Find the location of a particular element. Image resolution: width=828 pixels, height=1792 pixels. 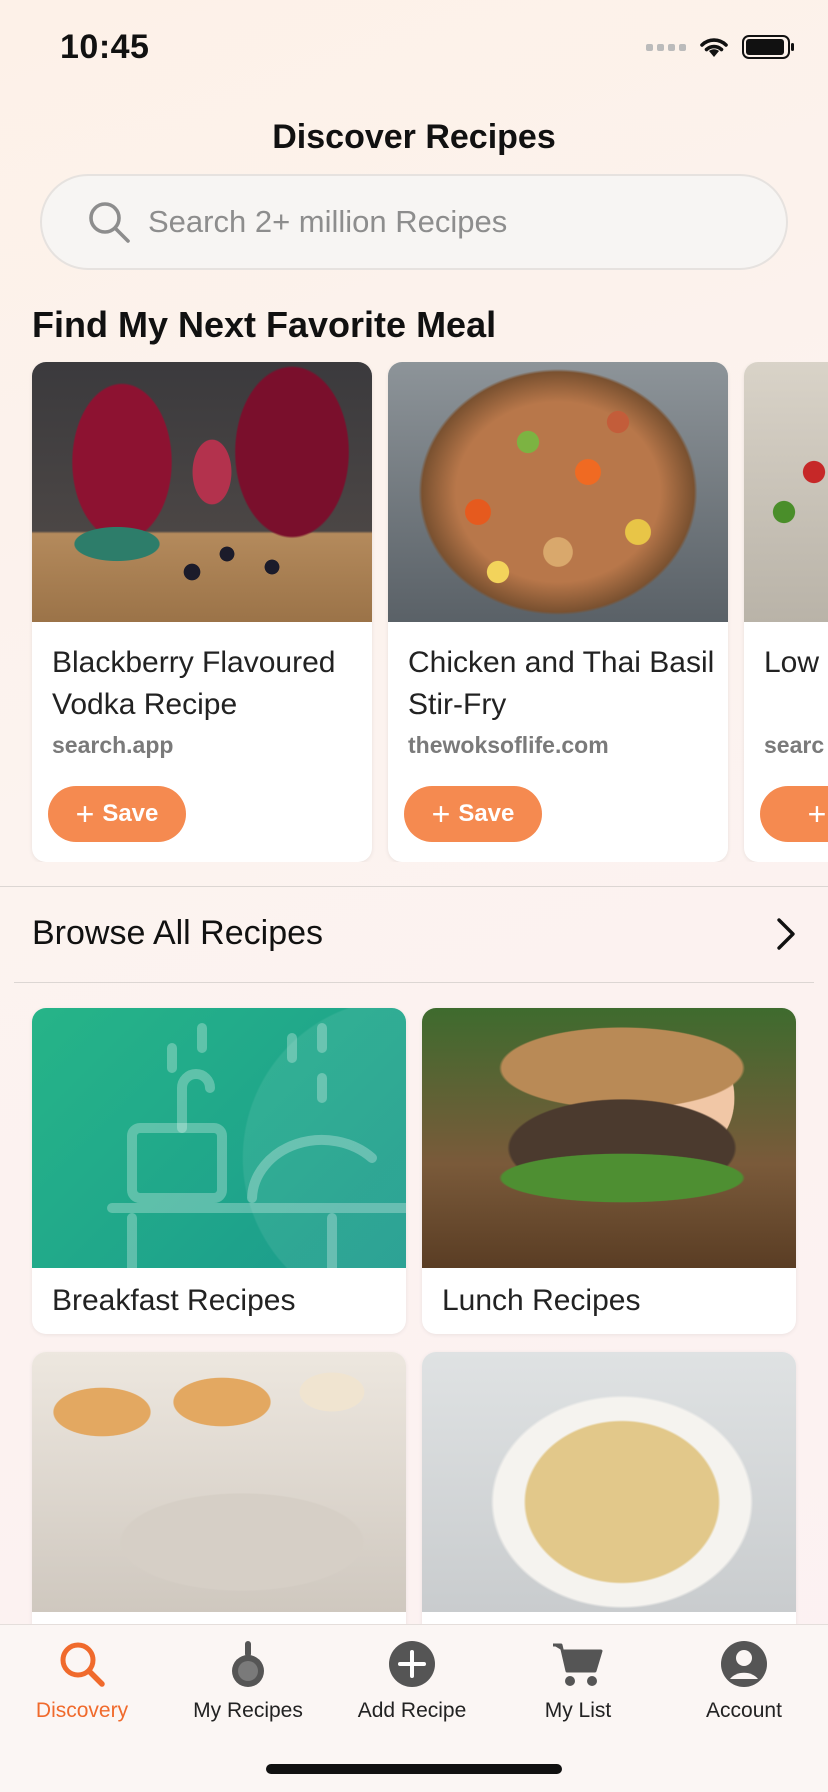

tab-account: Account is located at coordinates (744, 1681).